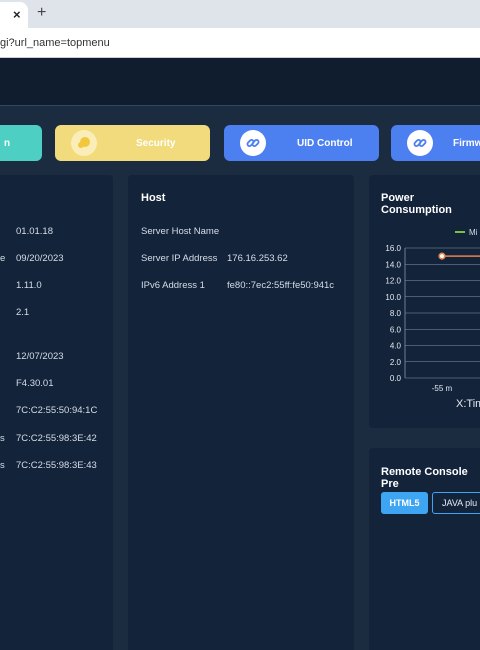  I want to click on y-tick-label: 4.0, so click(396, 346).